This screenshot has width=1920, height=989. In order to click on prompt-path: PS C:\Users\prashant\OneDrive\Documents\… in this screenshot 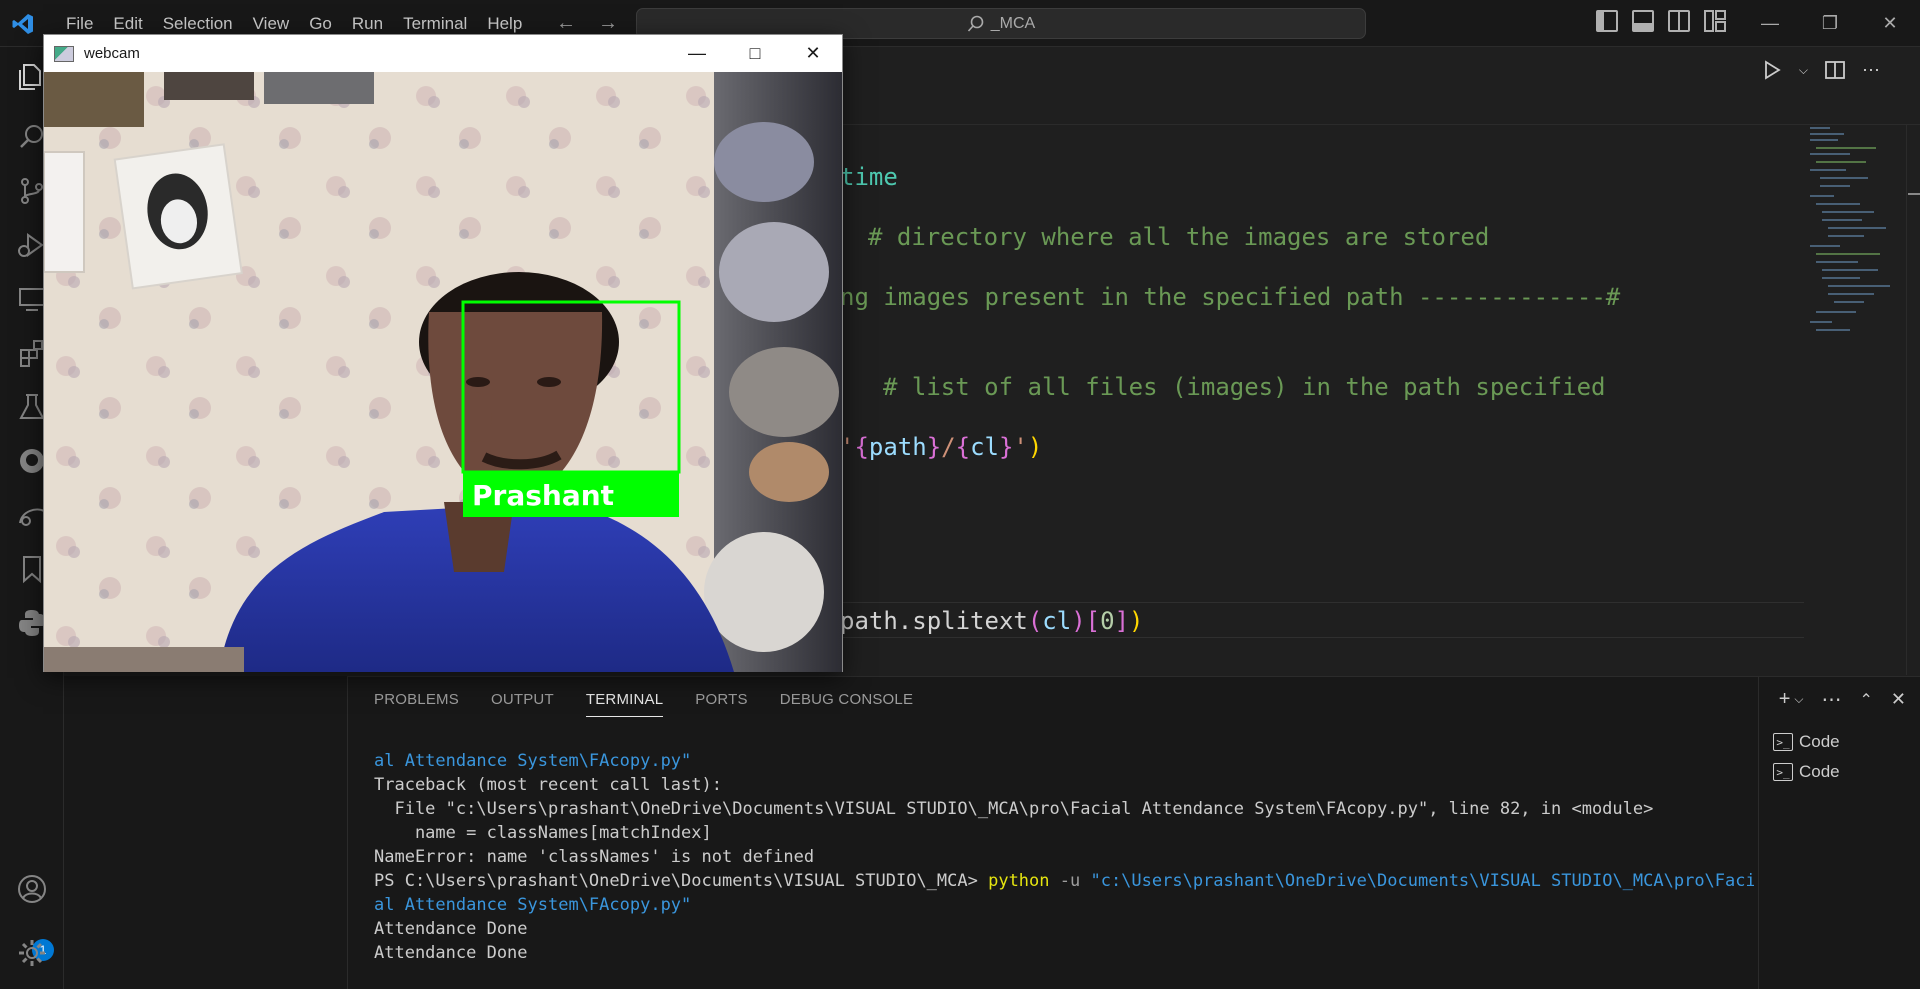, I will do `click(681, 881)`.